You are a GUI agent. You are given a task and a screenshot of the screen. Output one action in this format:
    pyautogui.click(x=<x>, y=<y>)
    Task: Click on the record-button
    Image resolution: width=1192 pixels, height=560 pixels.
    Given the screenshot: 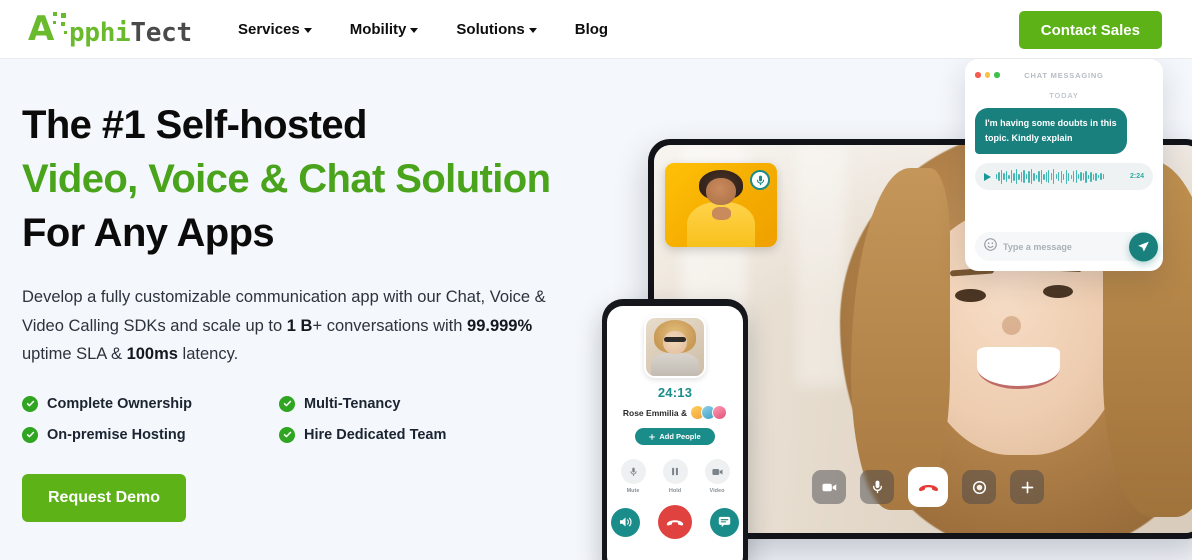 What is the action you would take?
    pyautogui.click(x=979, y=487)
    